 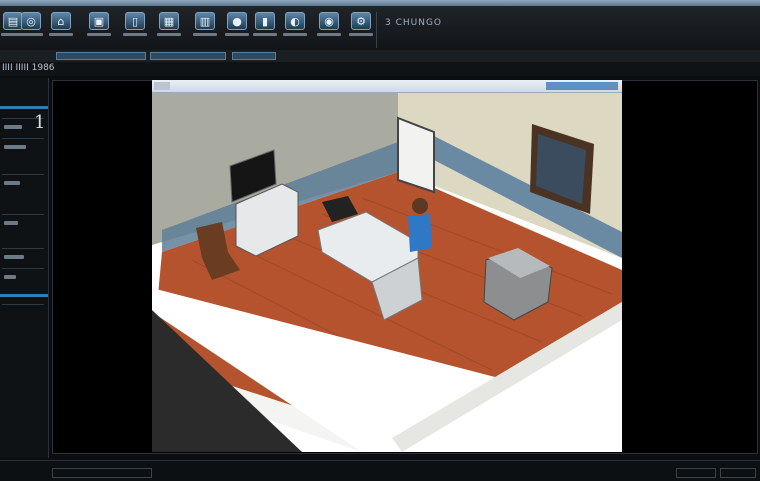 What do you see at coordinates (162, 86) in the screenshot?
I see `viewport-menu` at bounding box center [162, 86].